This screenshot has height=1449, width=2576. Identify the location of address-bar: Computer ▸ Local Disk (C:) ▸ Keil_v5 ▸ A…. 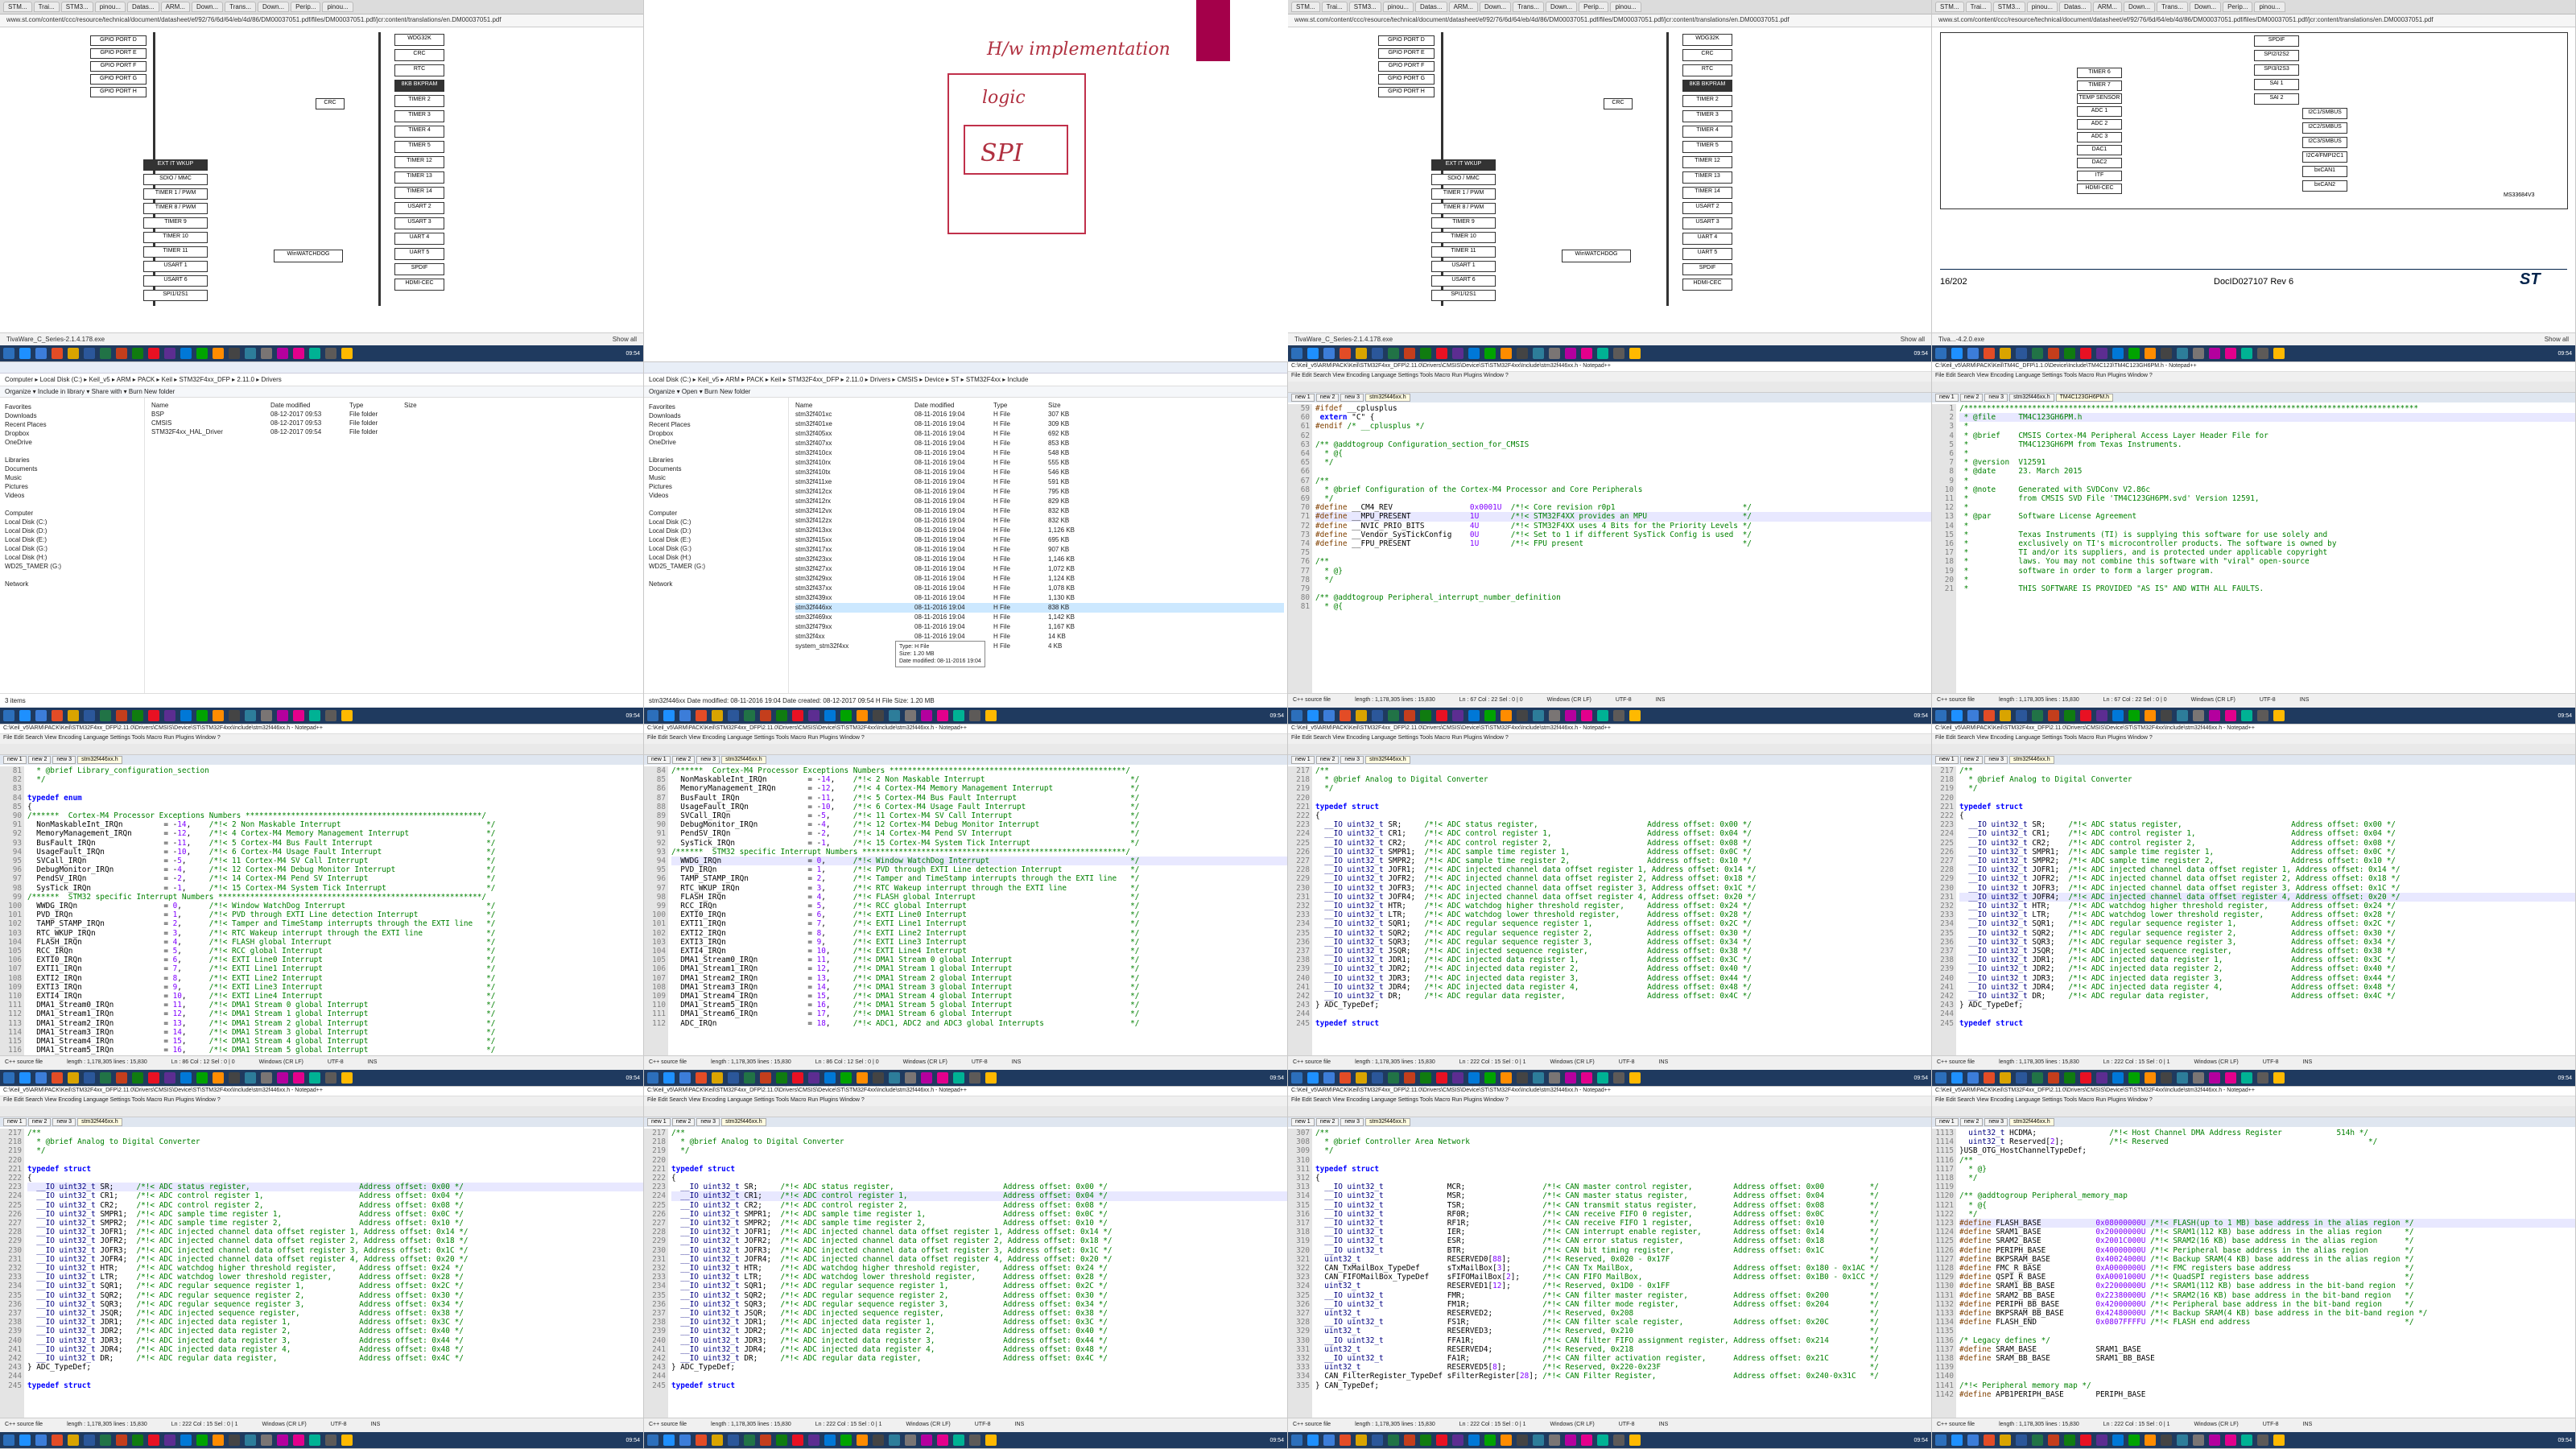
(321, 380).